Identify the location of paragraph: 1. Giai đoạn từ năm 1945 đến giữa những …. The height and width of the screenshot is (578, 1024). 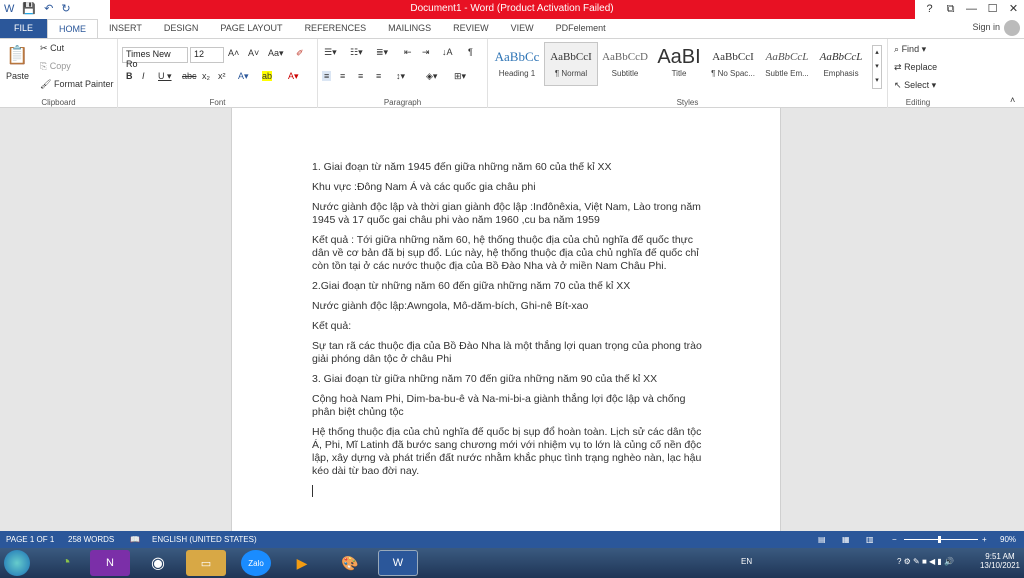
(508, 167).